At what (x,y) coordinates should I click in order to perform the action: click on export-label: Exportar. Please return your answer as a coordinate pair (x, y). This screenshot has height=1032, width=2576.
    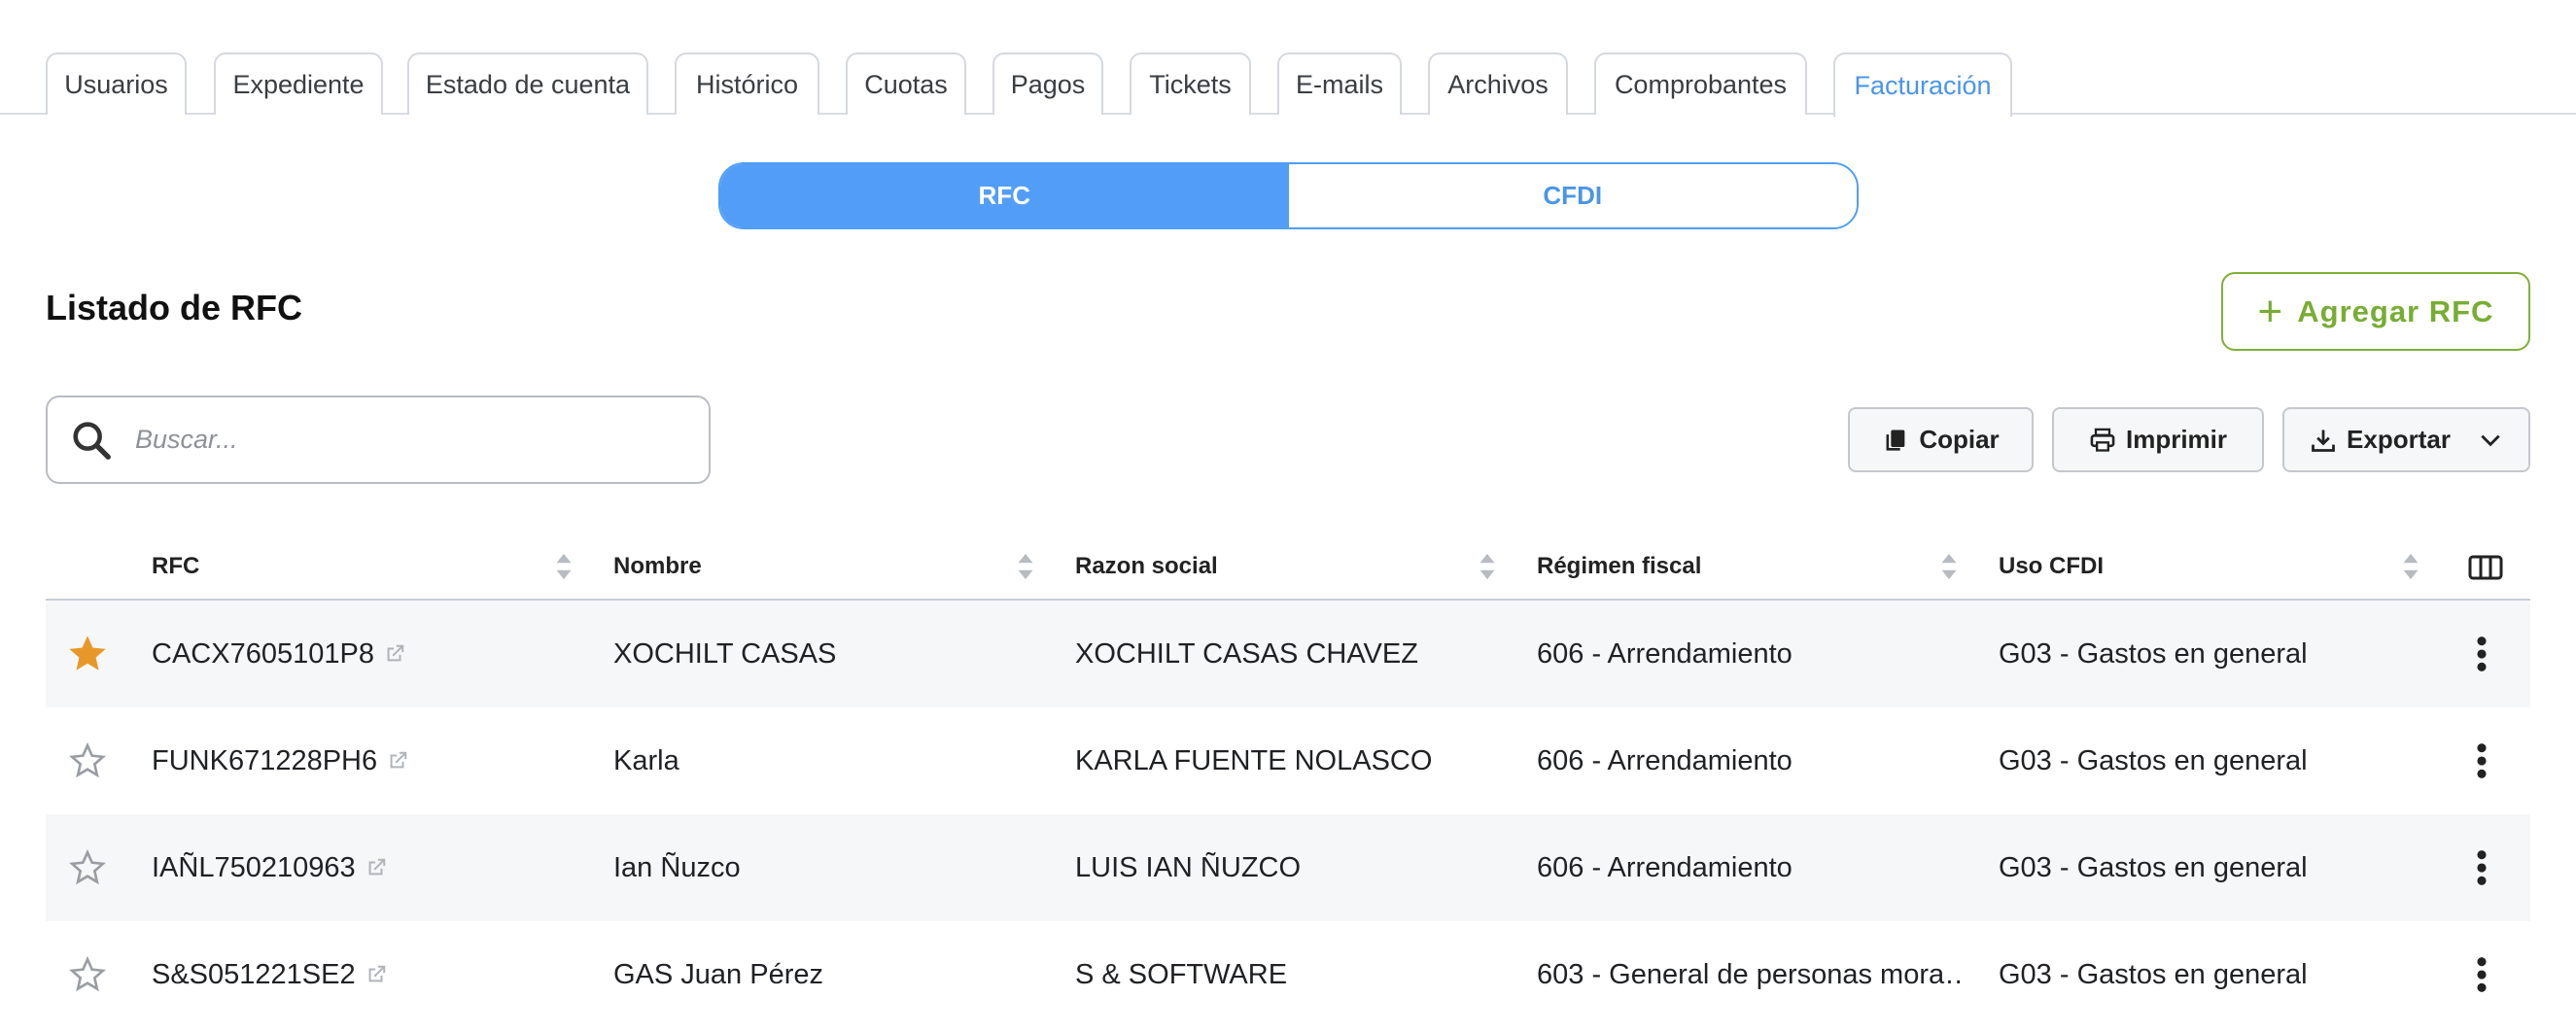
    Looking at the image, I should click on (2399, 440).